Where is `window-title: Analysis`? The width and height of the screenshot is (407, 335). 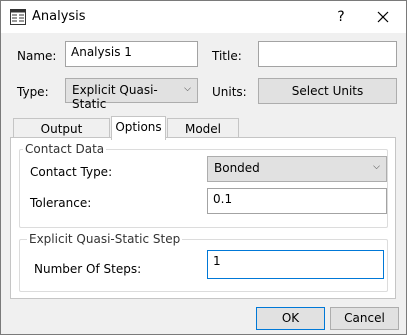
window-title: Analysis is located at coordinates (59, 16).